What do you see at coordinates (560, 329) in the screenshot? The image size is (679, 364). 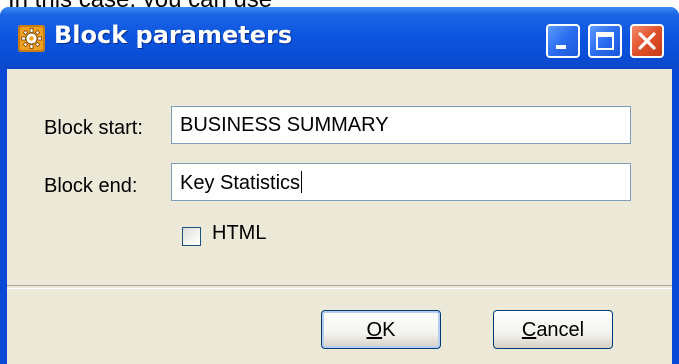 I see `cancel-label-rest: ancel` at bounding box center [560, 329].